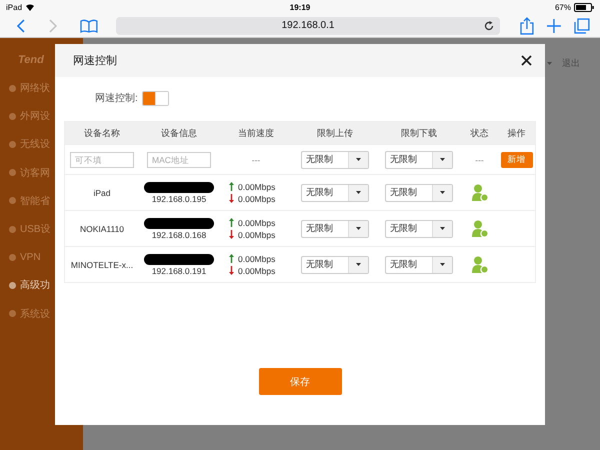 The image size is (600, 450). What do you see at coordinates (256, 133) in the screenshot?
I see `column-header: 当前速度` at bounding box center [256, 133].